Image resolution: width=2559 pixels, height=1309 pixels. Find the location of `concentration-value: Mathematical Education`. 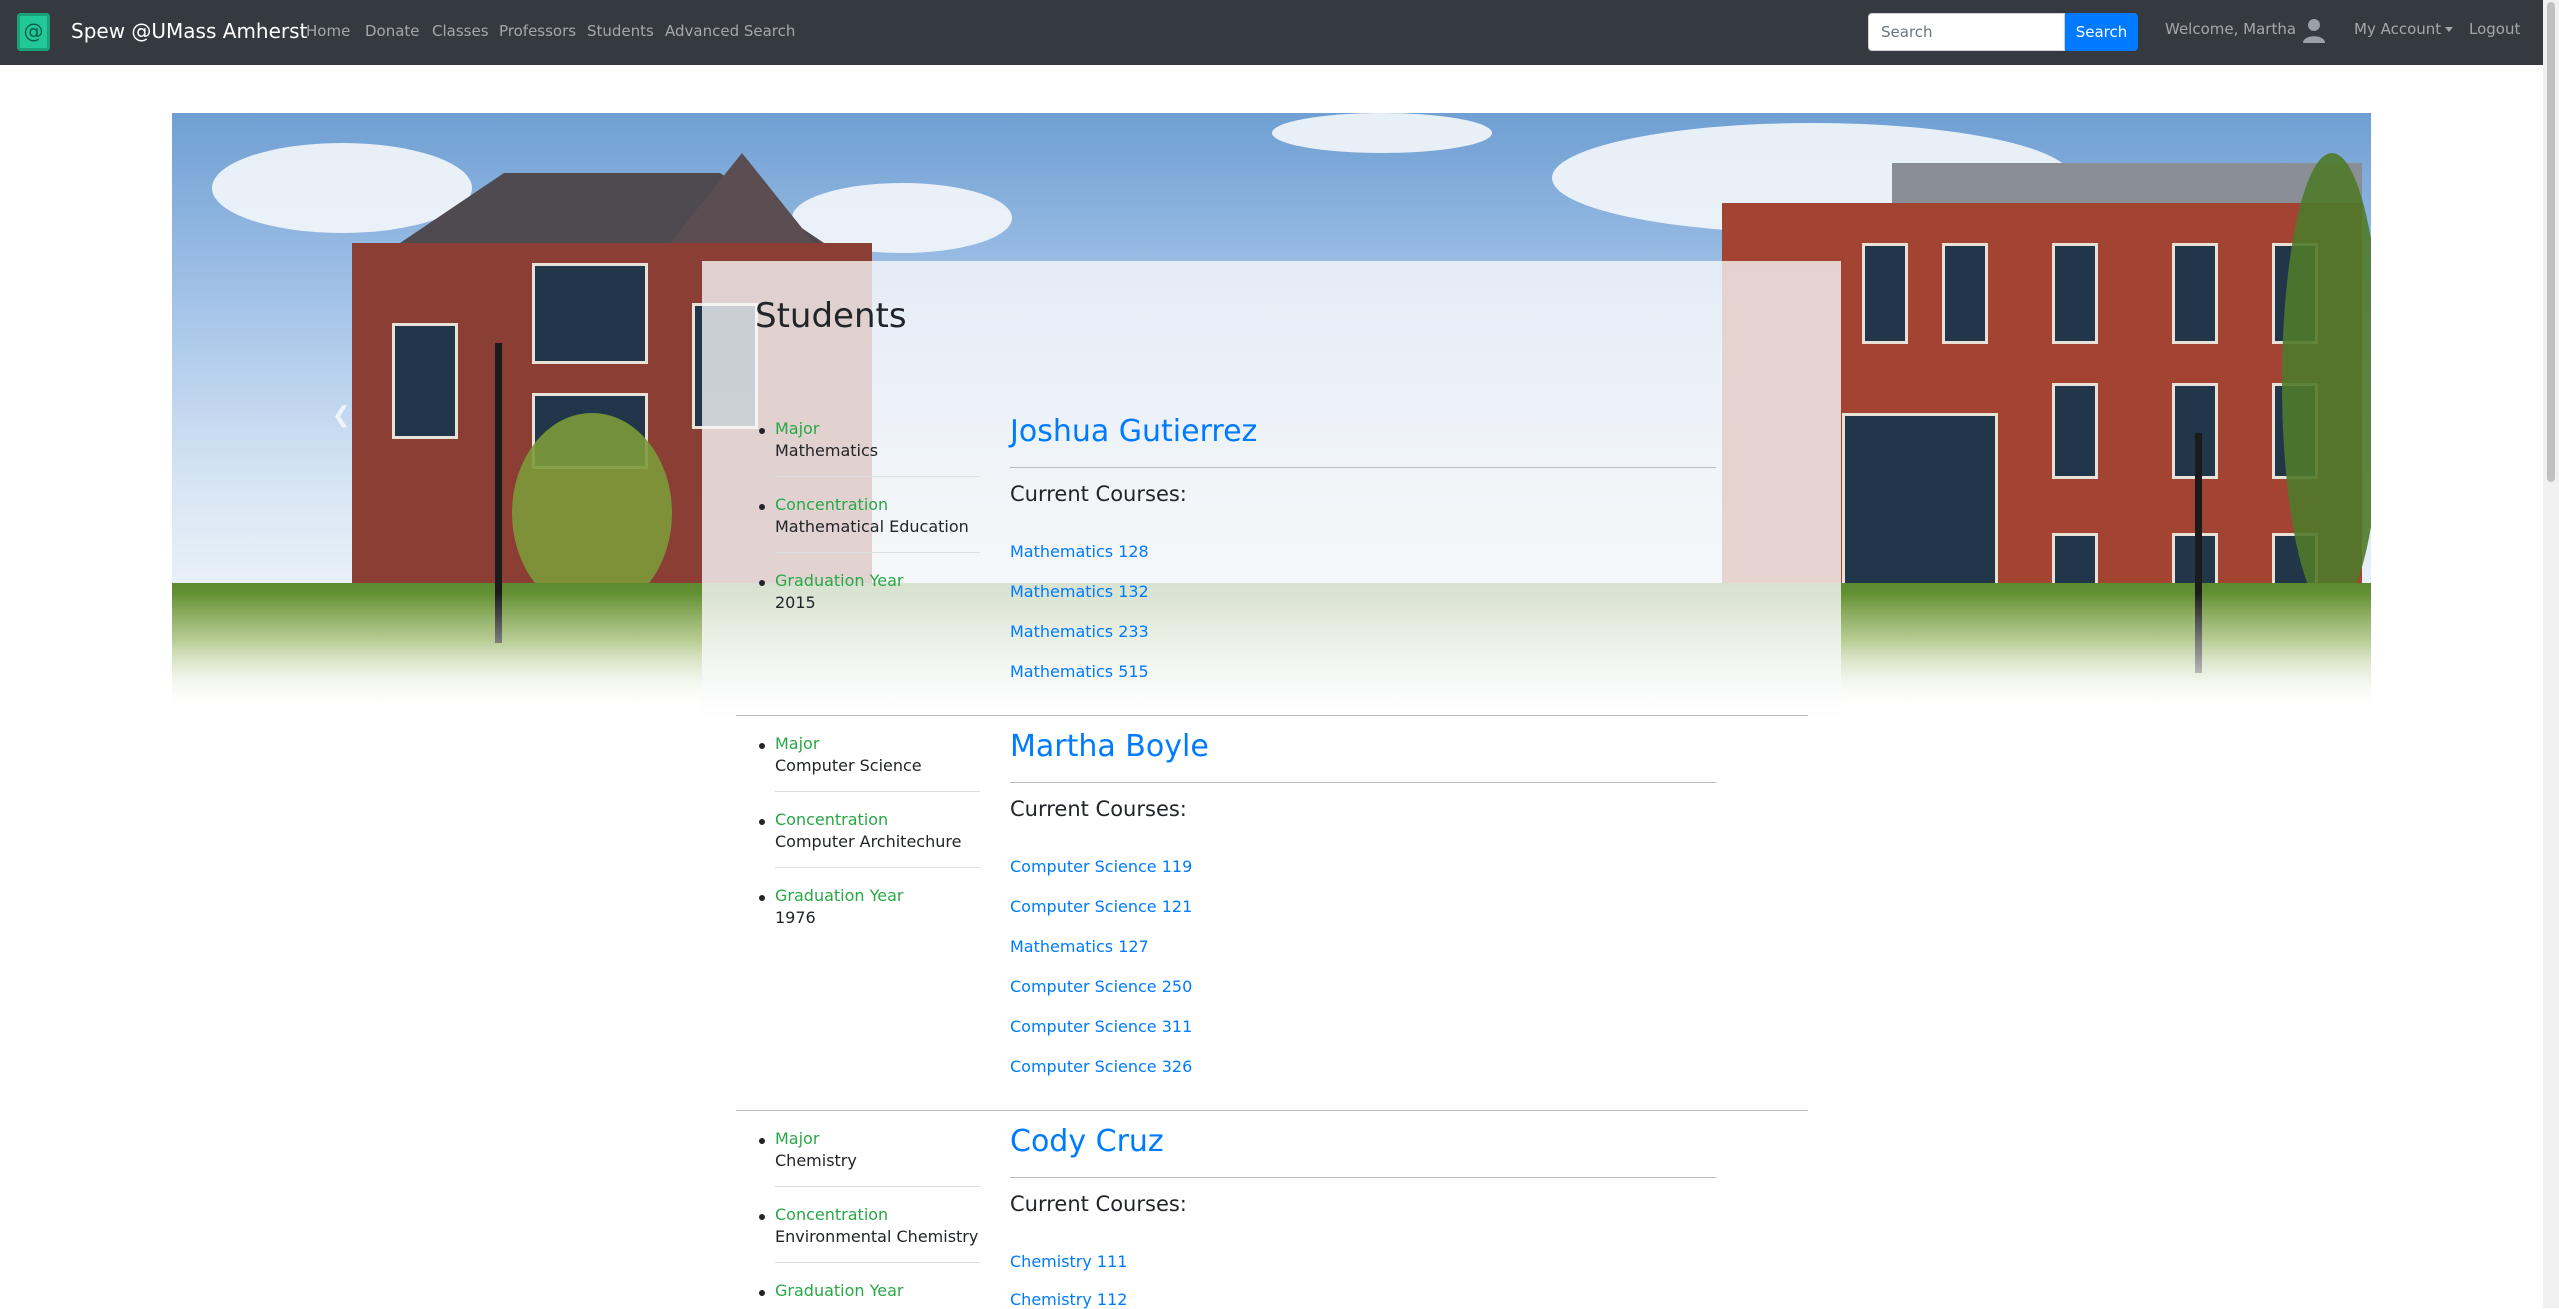

concentration-value: Mathematical Education is located at coordinates (872, 526).